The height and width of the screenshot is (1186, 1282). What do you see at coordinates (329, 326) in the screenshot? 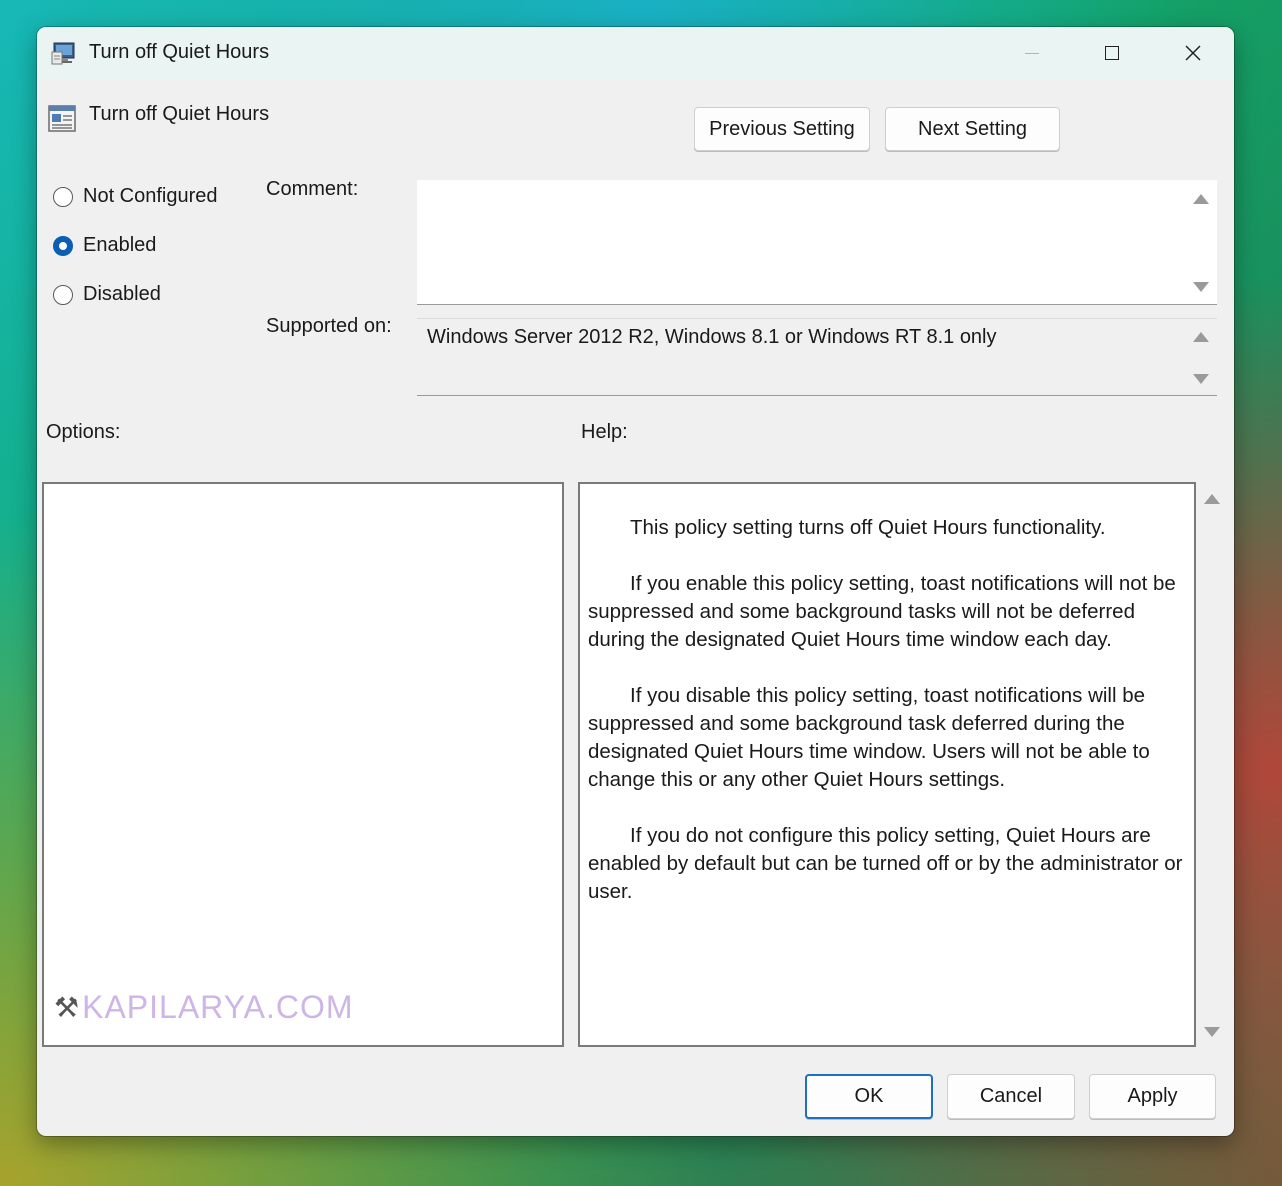
I see `supported-on-label: Supported on:` at bounding box center [329, 326].